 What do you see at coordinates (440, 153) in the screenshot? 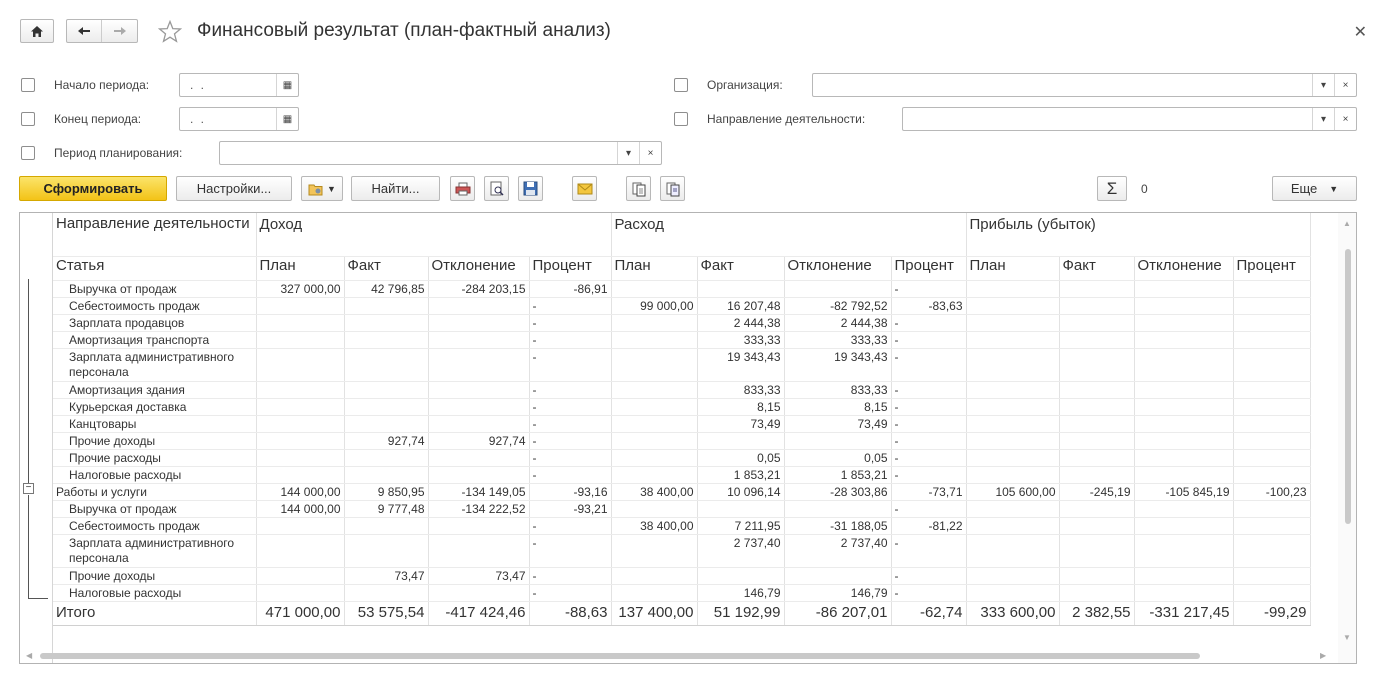
I see `planning-period-field: ▾ ×` at bounding box center [440, 153].